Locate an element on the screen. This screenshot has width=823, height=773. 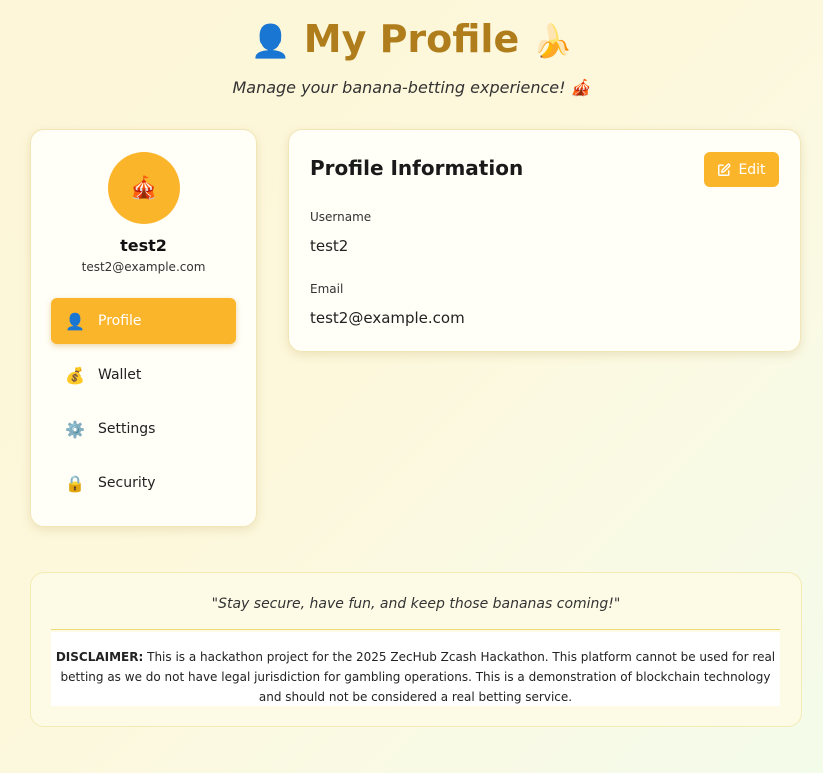
page-title: 👤 My Profile 🍌 is located at coordinates (411, 40).